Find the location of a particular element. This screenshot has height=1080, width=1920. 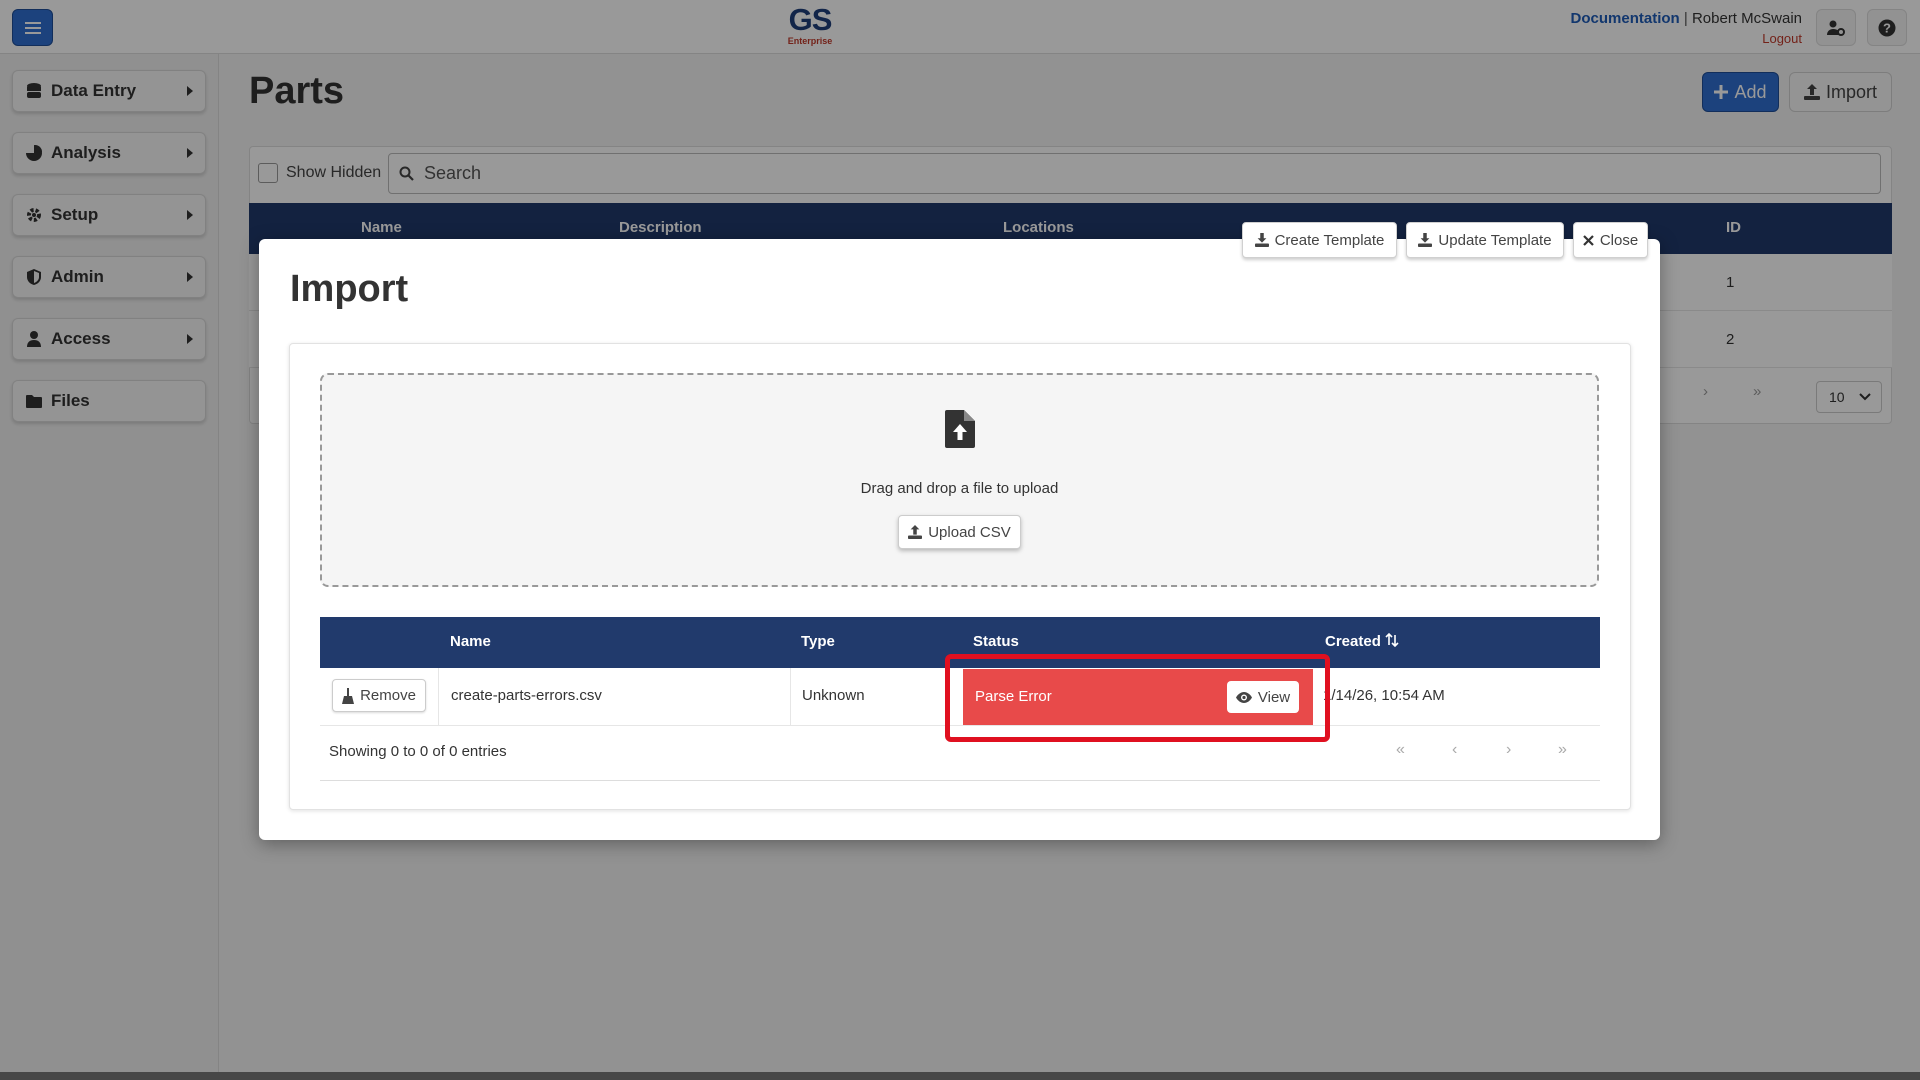

column-name: Name is located at coordinates (470, 641).